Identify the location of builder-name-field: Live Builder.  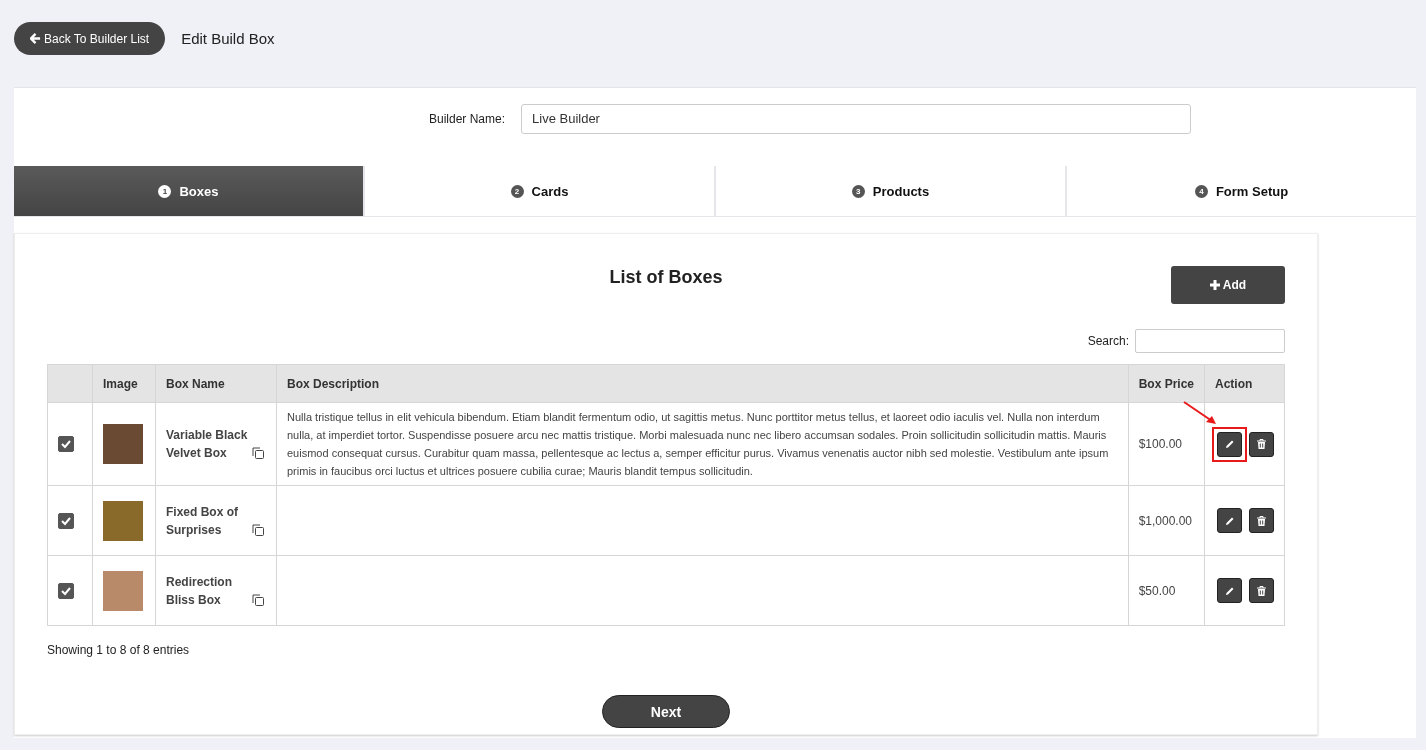
(856, 118).